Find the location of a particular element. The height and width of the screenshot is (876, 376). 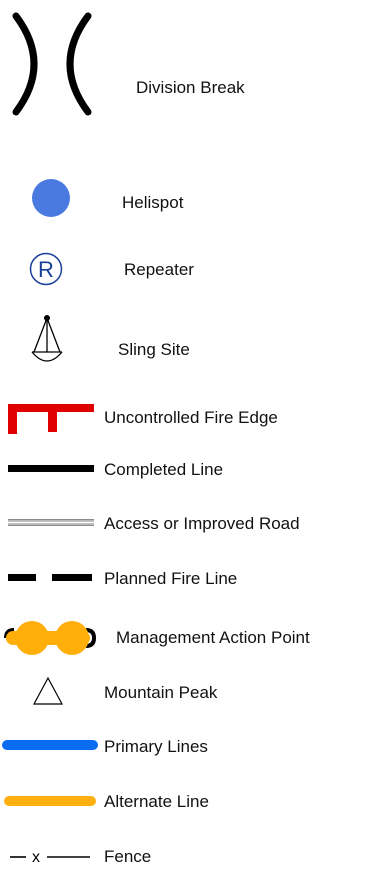

legend-label: Fence is located at coordinates (128, 856).